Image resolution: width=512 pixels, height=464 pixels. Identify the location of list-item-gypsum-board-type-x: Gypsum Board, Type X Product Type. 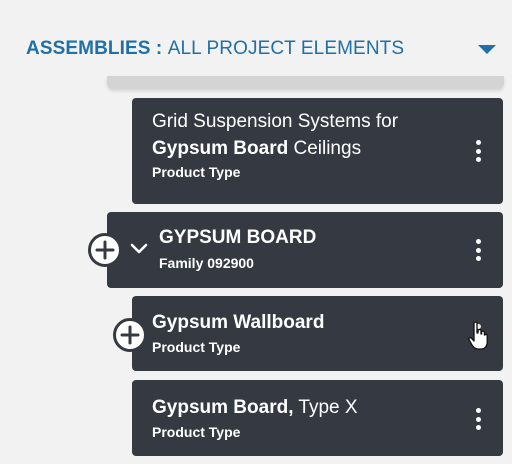
(317, 418).